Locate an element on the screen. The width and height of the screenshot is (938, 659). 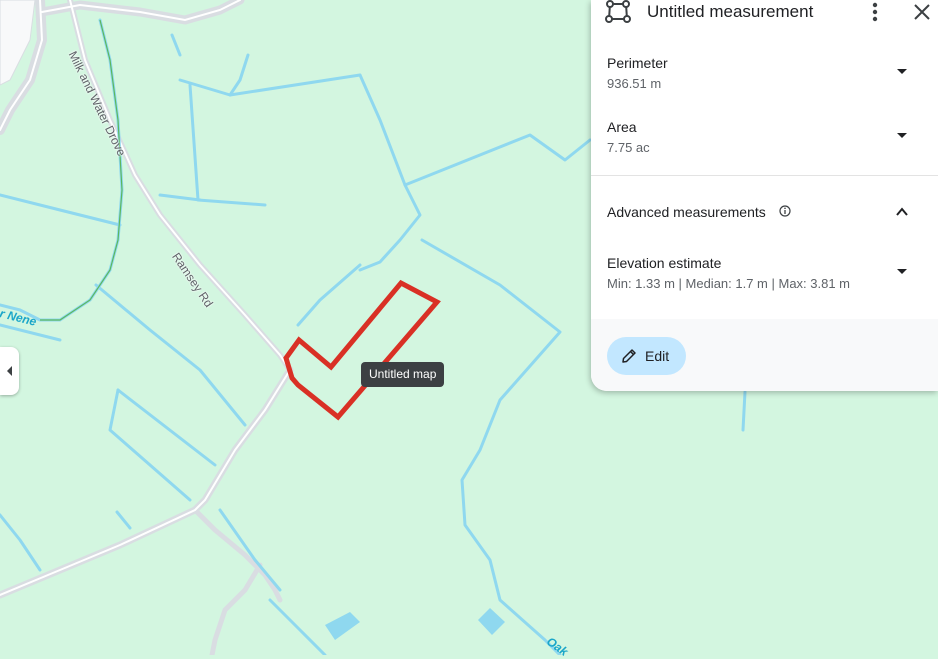
edit-button: Edit is located at coordinates (646, 356).